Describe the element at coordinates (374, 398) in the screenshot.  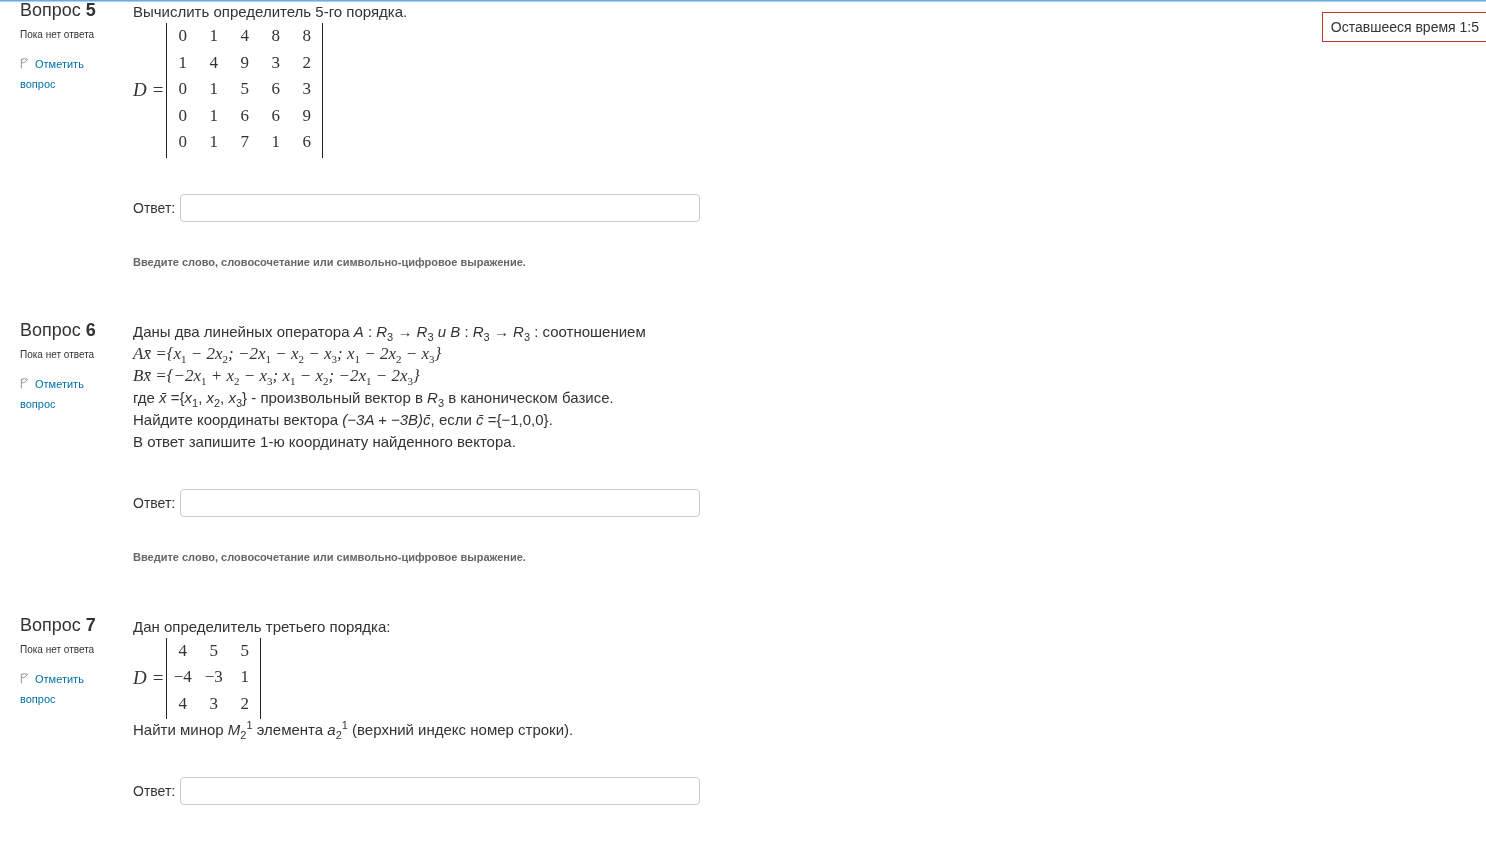
I see `question-text: где x̄ ={x$_{1}$, x$_{2}$, x$_{3}$} - произвольный вектор в R$_{3}$ в каноническом базисе.` at that location.